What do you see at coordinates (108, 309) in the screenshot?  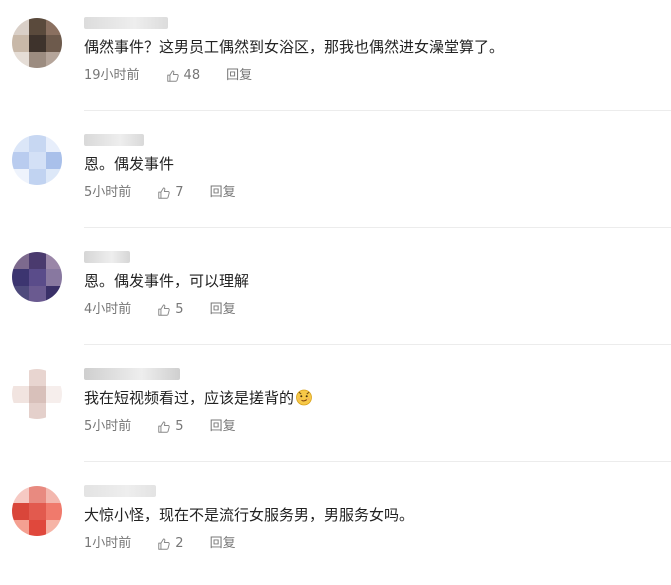 I see `comment-time: 4小时前` at bounding box center [108, 309].